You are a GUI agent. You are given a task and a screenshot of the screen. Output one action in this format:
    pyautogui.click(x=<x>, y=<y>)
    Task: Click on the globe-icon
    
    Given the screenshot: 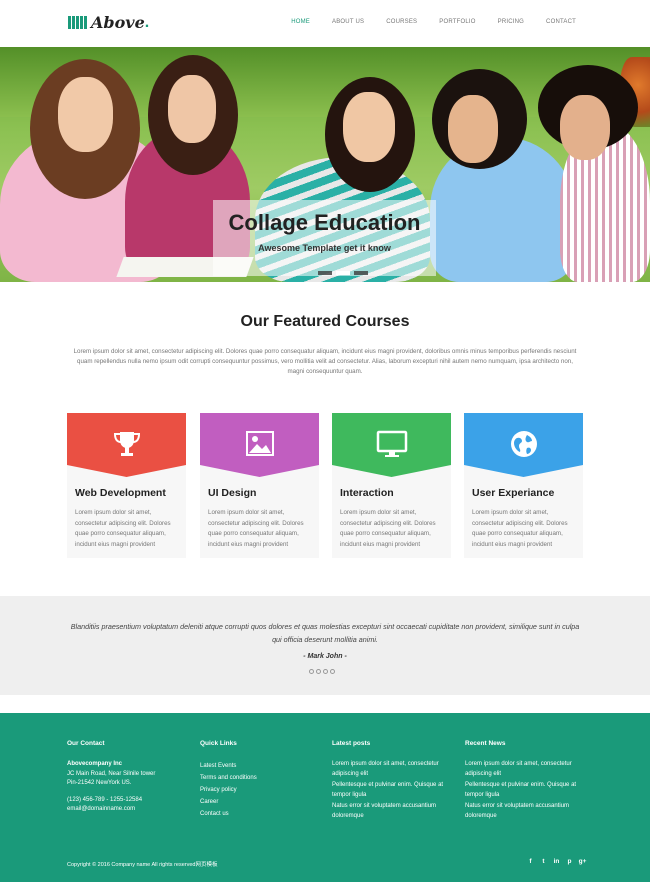 What is the action you would take?
    pyautogui.click(x=523, y=444)
    